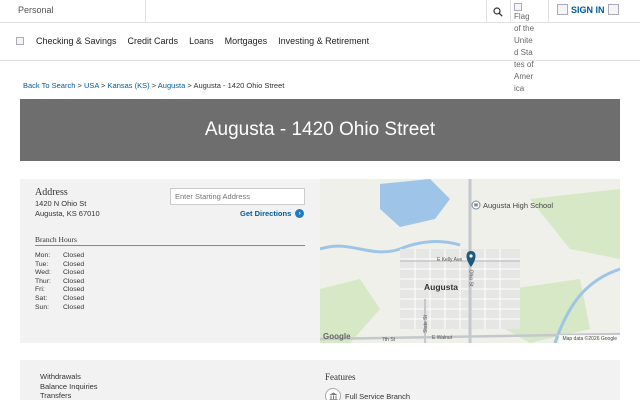 The image size is (640, 400). What do you see at coordinates (378, 395) in the screenshot?
I see `feature-label: Full Service Branch` at bounding box center [378, 395].